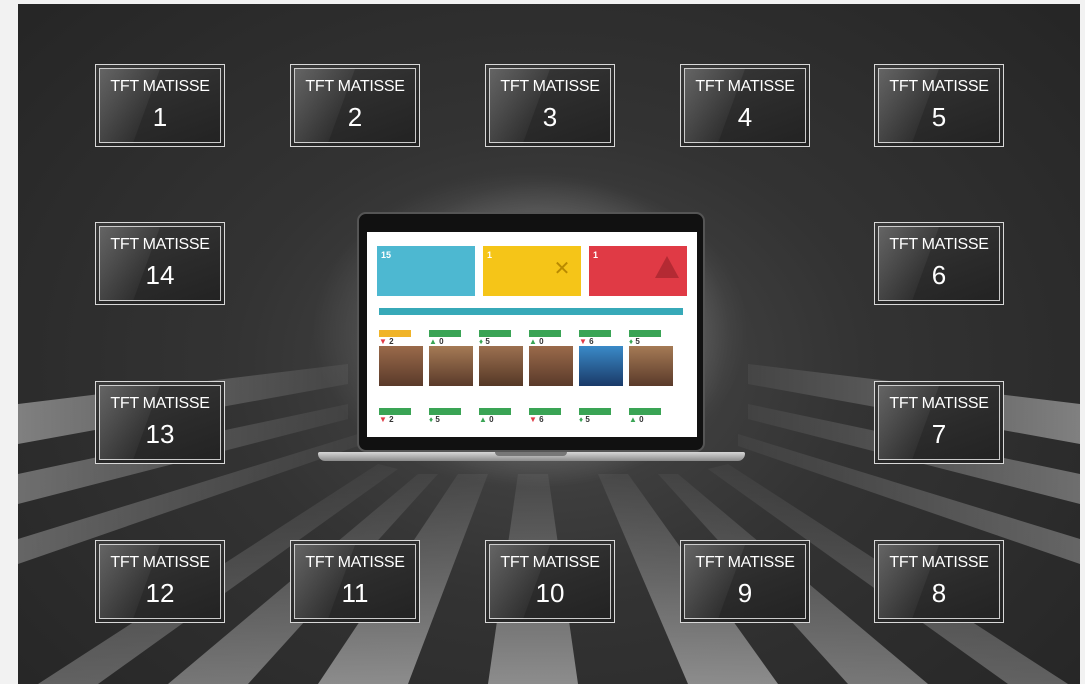  What do you see at coordinates (550, 593) in the screenshot?
I see `tile-number: 10` at bounding box center [550, 593].